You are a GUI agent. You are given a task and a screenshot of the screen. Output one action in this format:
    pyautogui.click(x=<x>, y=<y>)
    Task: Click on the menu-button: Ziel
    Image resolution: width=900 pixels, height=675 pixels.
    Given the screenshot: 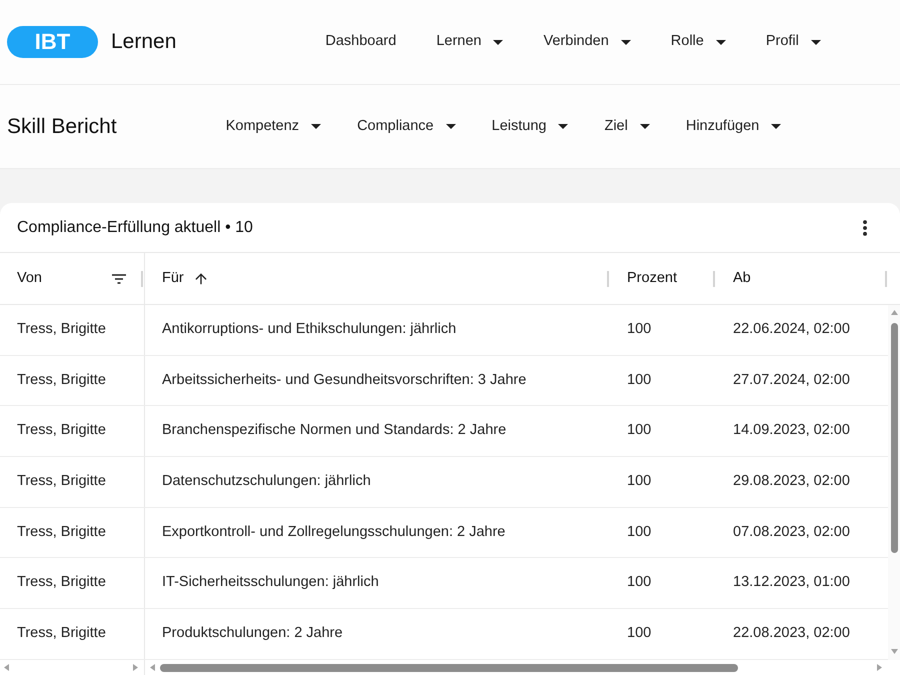 What is the action you would take?
    pyautogui.click(x=627, y=126)
    